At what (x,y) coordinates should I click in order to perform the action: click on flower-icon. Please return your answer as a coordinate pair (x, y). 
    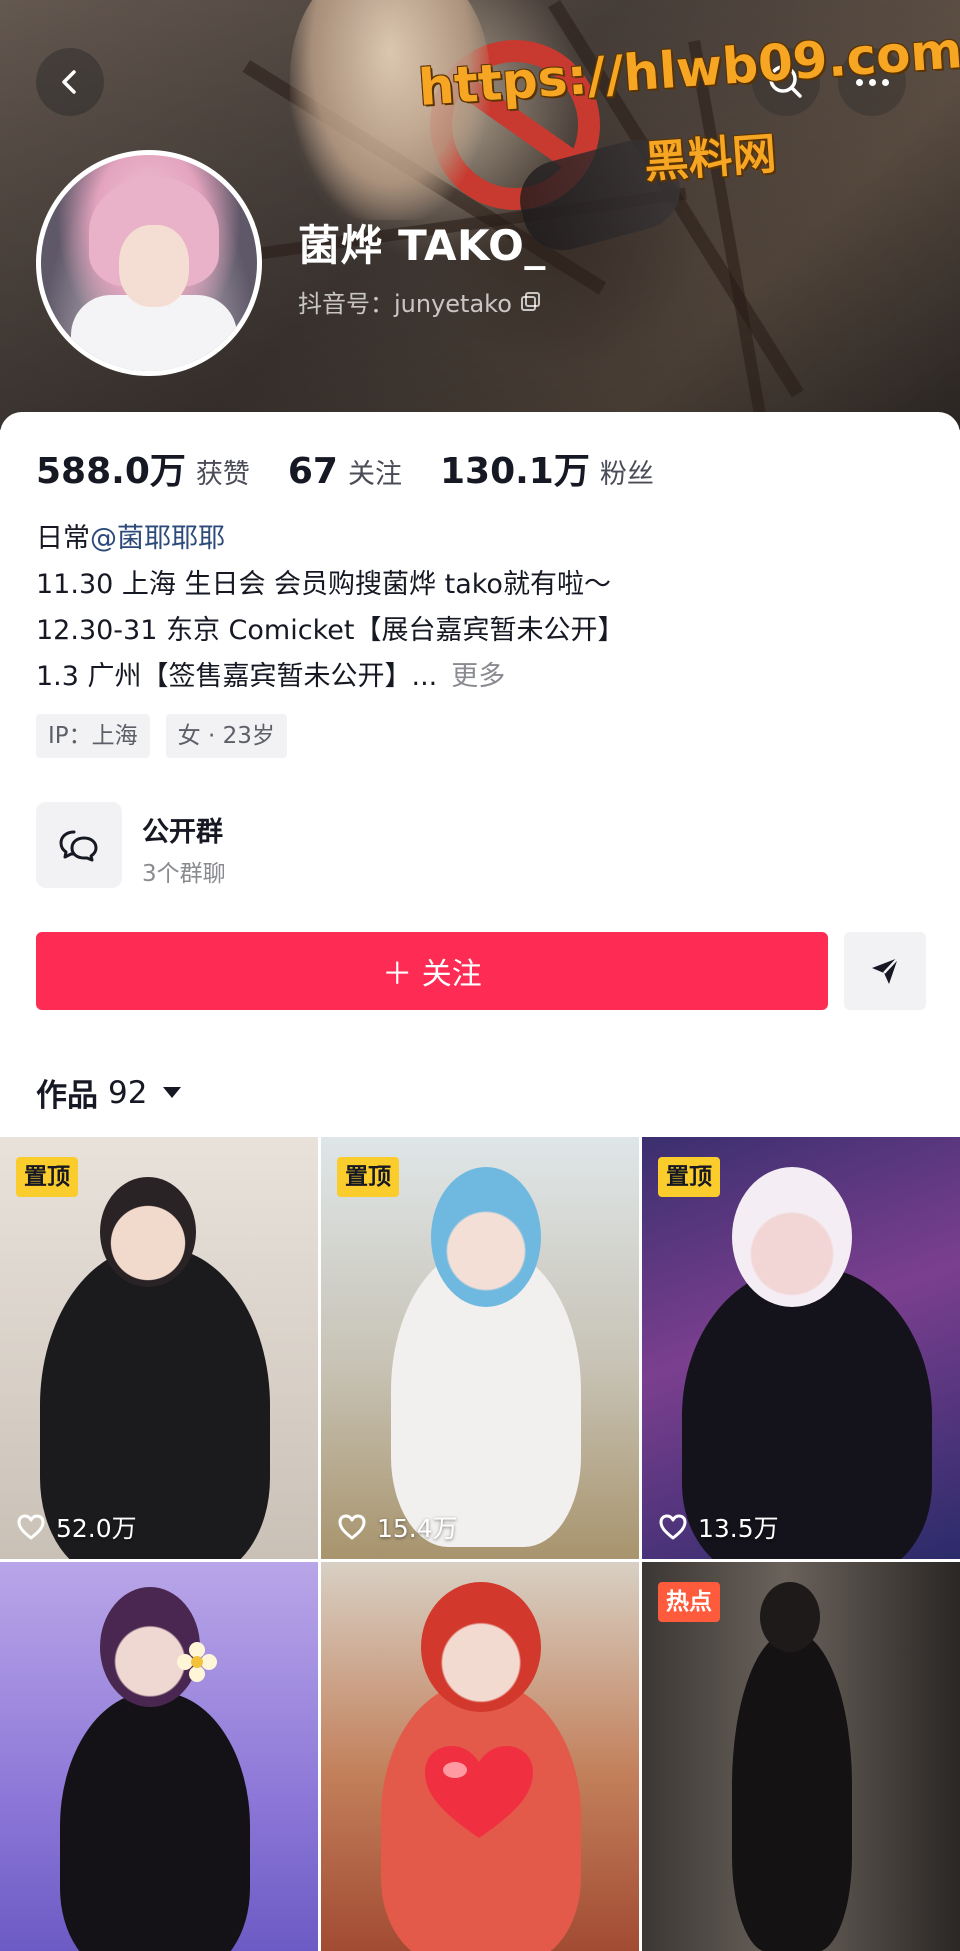
    Looking at the image, I should click on (197, 1662).